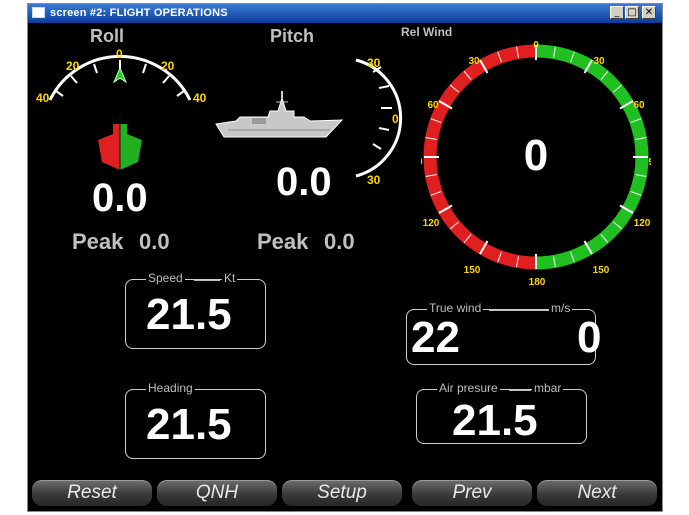  Describe the element at coordinates (292, 36) in the screenshot. I see `pitch-label: Pitch` at that location.